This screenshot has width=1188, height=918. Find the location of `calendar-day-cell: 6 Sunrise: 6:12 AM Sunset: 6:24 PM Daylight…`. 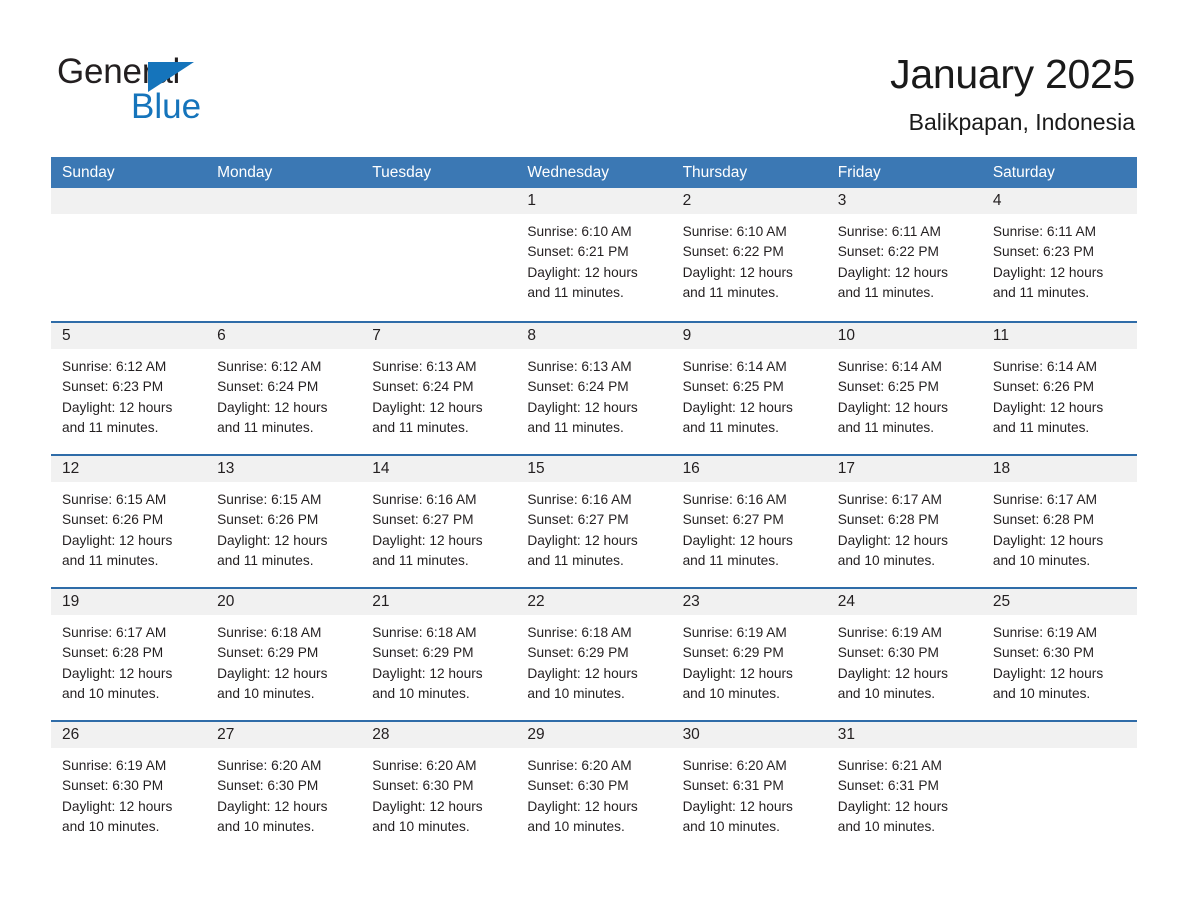

calendar-day-cell: 6 Sunrise: 6:12 AM Sunset: 6:24 PM Daylight… is located at coordinates (284, 388).